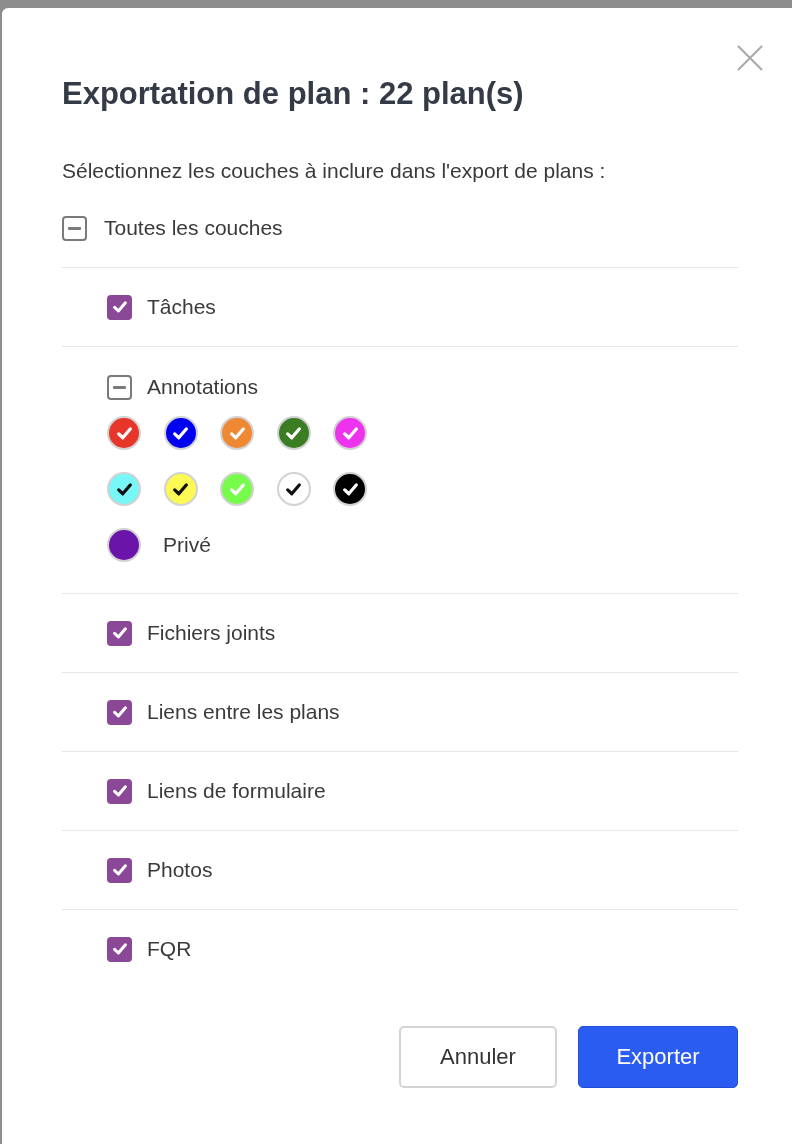 The width and height of the screenshot is (792, 1144). I want to click on select-all-label: Toutes les couches, so click(193, 228).